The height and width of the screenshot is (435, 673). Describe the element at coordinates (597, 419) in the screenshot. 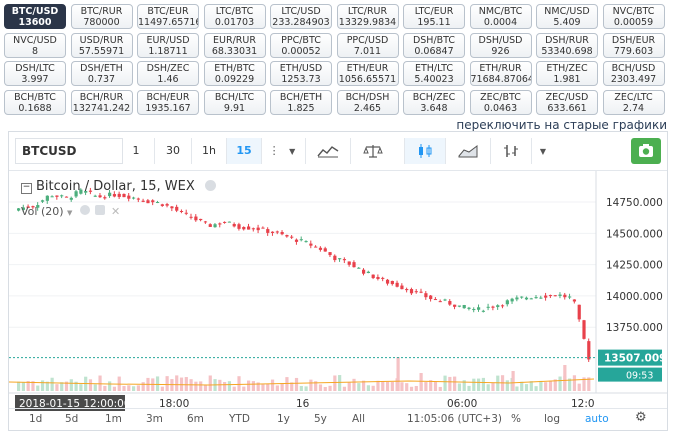

I see `auto-toggle: auto` at that location.